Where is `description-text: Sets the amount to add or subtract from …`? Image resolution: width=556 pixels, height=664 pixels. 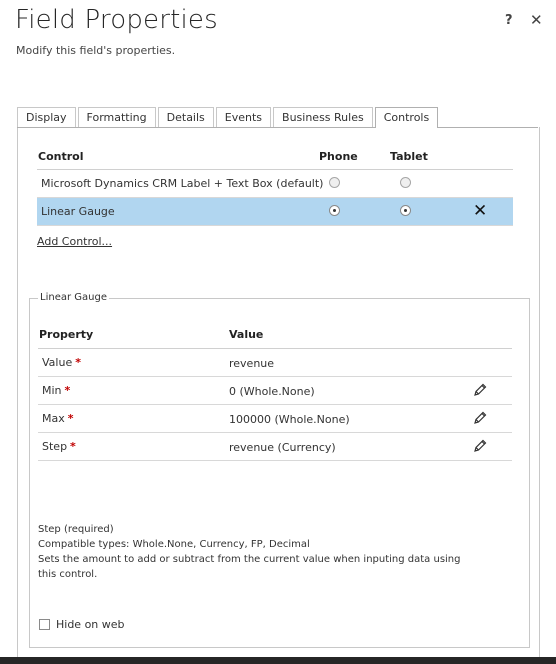 description-text: Sets the amount to add or subtract from … is located at coordinates (249, 567).